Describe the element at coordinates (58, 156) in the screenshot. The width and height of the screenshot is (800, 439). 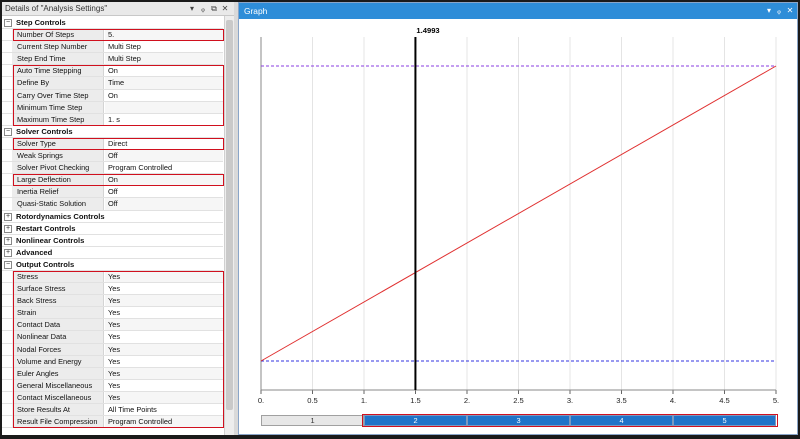
I see `property-label: Weak Springs` at that location.